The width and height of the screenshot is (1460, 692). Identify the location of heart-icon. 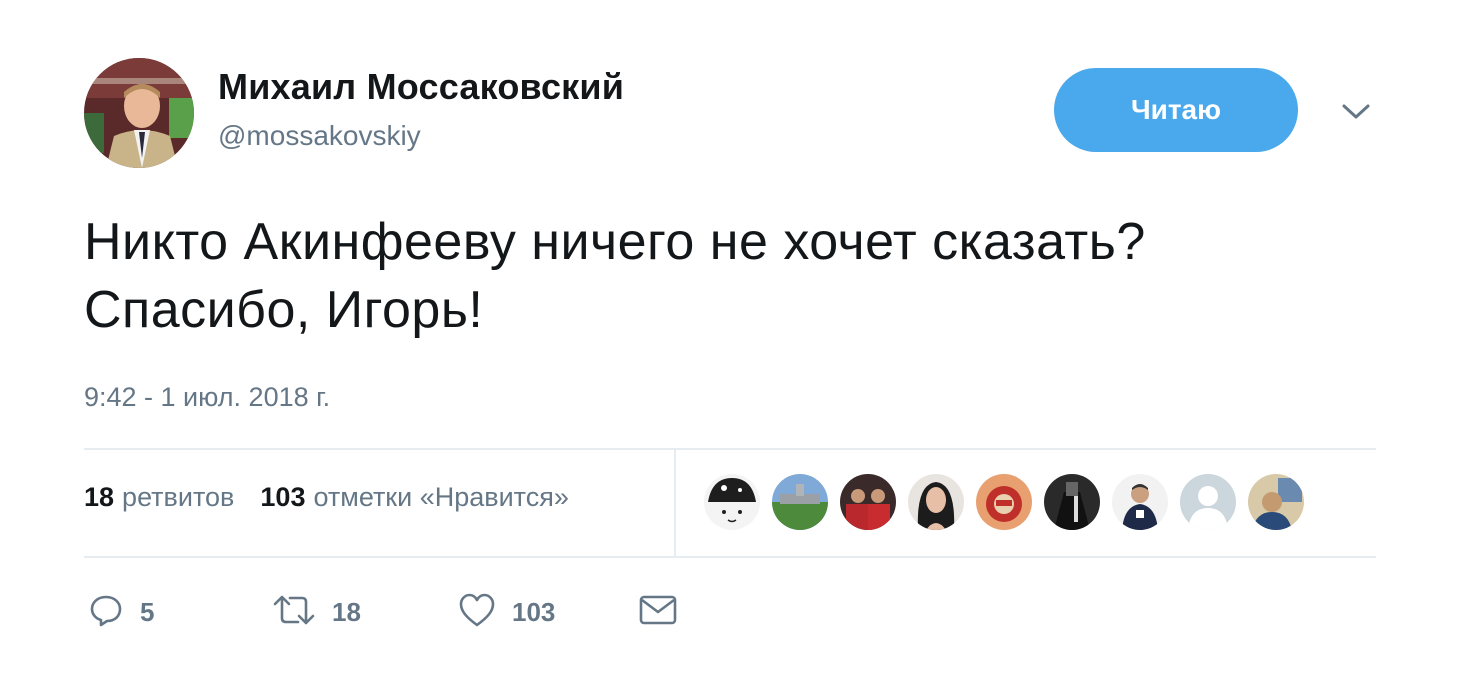
(477, 612).